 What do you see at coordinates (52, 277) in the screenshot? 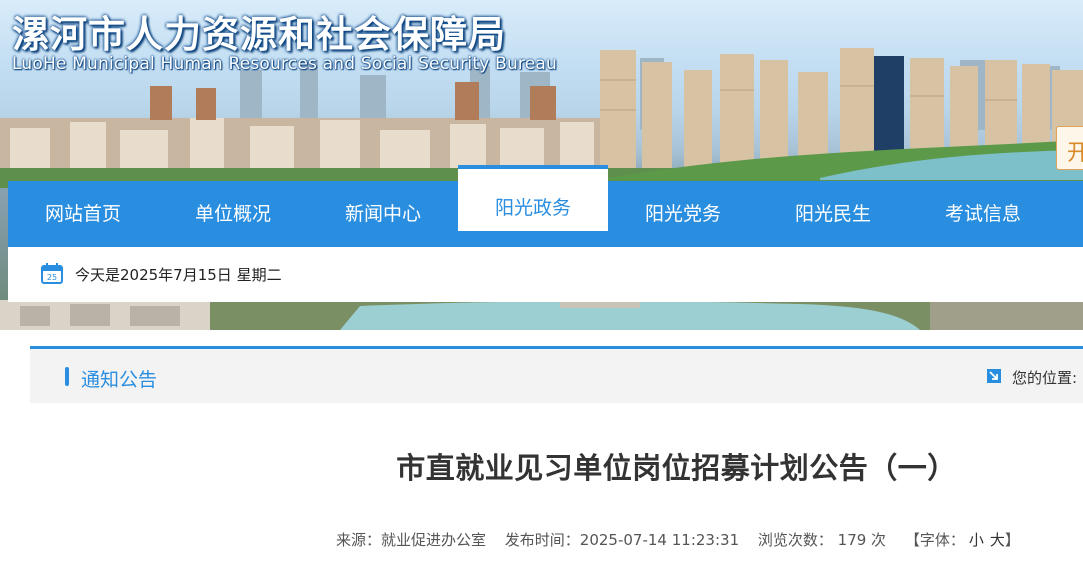
I see `calendar-day-label: 25` at bounding box center [52, 277].